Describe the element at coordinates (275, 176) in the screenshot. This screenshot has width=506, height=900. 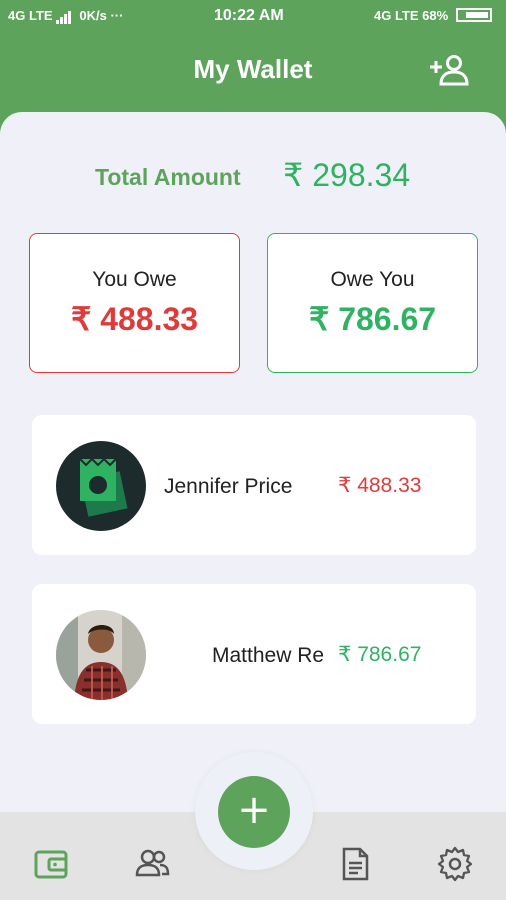
I see `total-amount-row: Total Amount ₹ 298.34` at that location.